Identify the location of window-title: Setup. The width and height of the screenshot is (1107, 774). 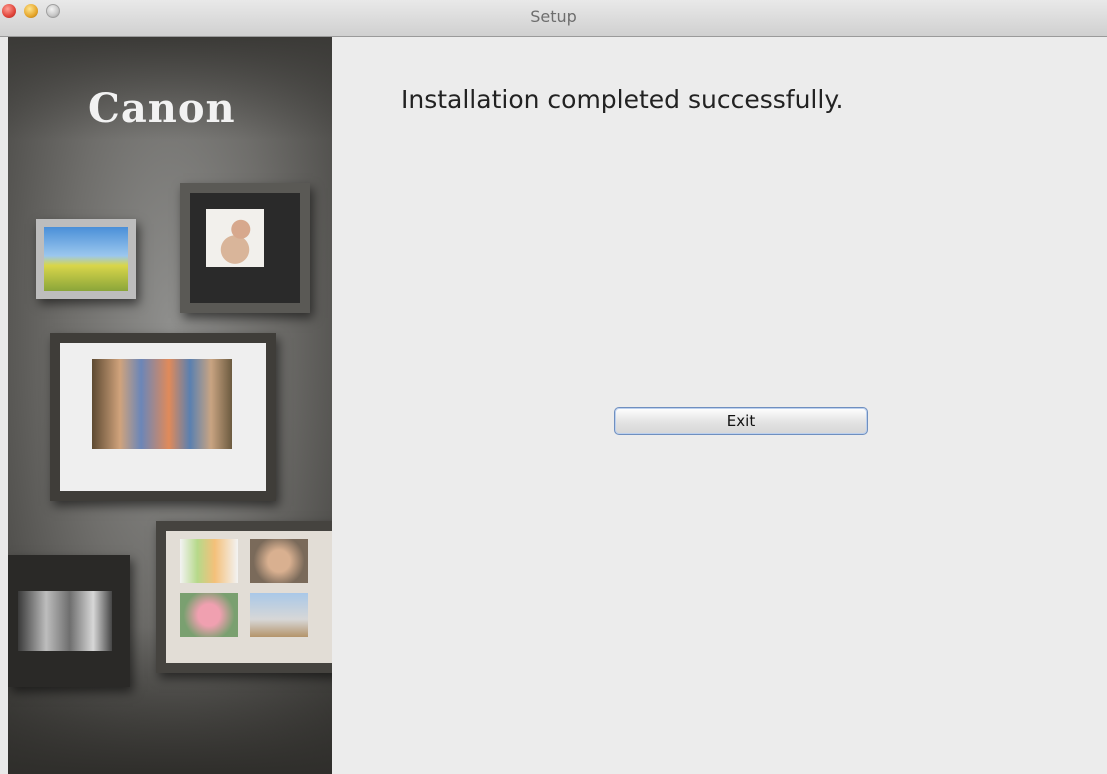
(553, 16).